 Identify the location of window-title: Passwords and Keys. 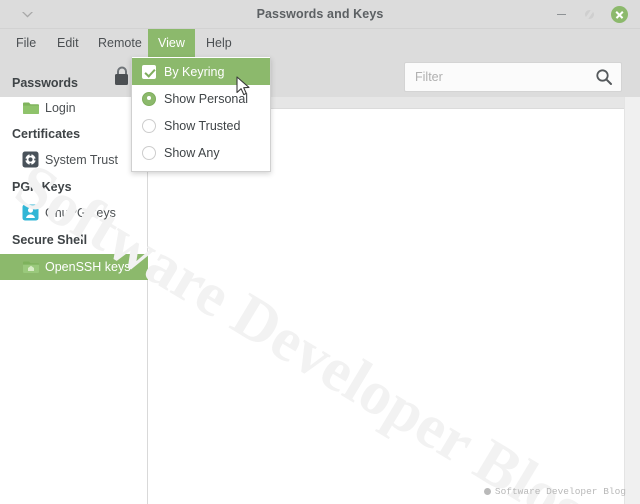
(320, 14).